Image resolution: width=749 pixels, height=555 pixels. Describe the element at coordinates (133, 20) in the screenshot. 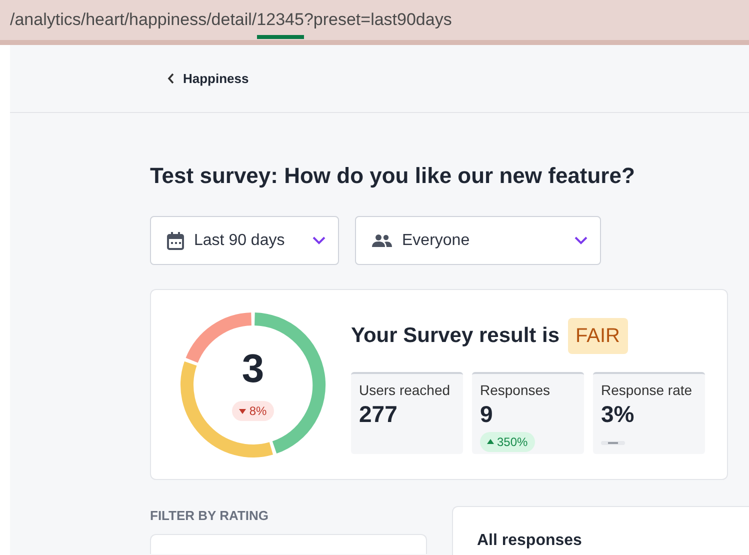

I see `url-text: /analytics/heart/happiness/detail/` at that location.